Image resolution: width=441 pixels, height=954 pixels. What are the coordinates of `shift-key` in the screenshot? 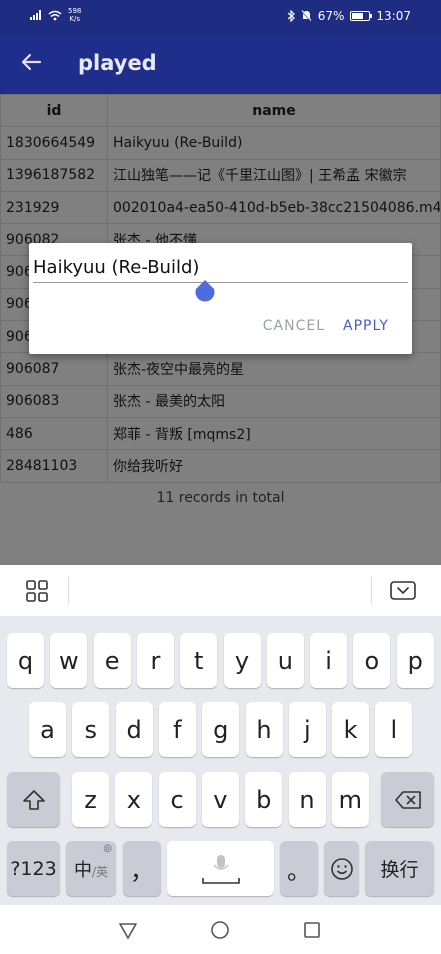 It's located at (33, 799).